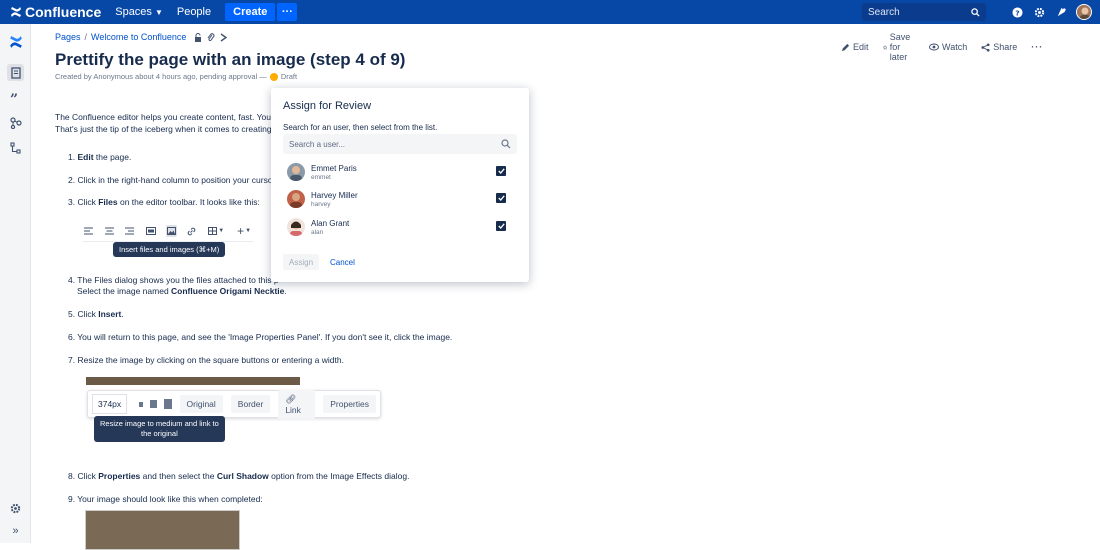 This screenshot has width=1100, height=550. What do you see at coordinates (193, 381) in the screenshot?
I see `image-preview-strip` at bounding box center [193, 381].